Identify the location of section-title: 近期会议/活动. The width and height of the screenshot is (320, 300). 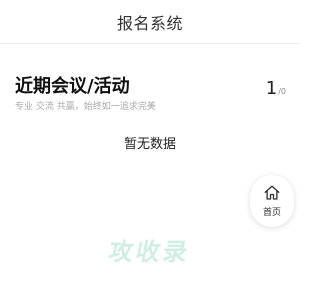
(72, 86).